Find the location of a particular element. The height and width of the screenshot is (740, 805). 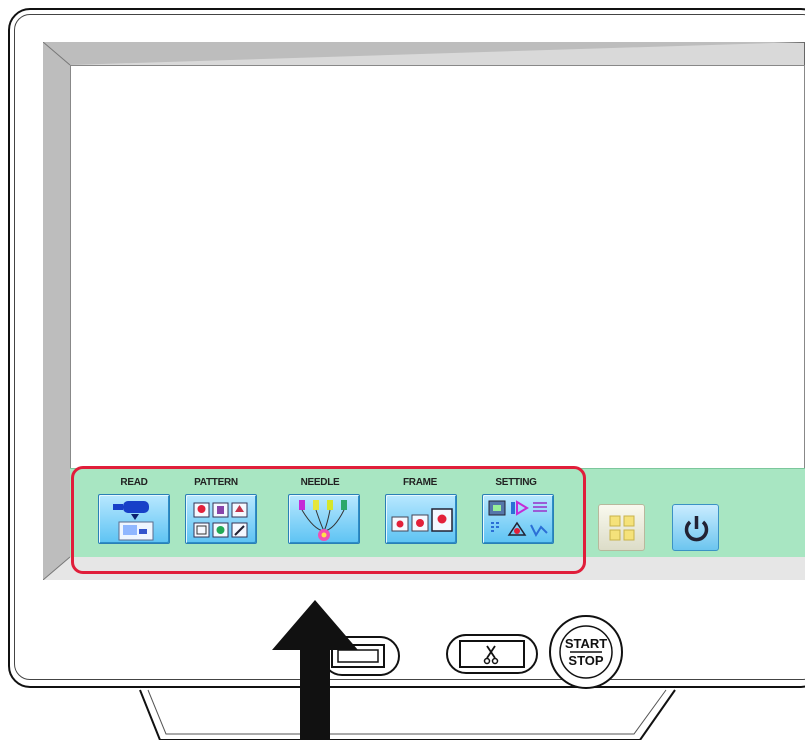

start-stop-ring is located at coordinates (586, 652).